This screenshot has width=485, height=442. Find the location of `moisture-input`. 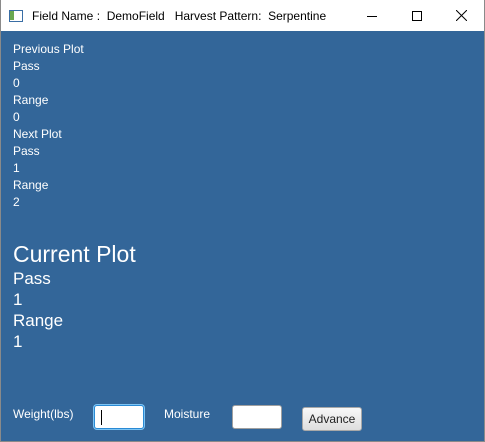

moisture-input is located at coordinates (257, 417).